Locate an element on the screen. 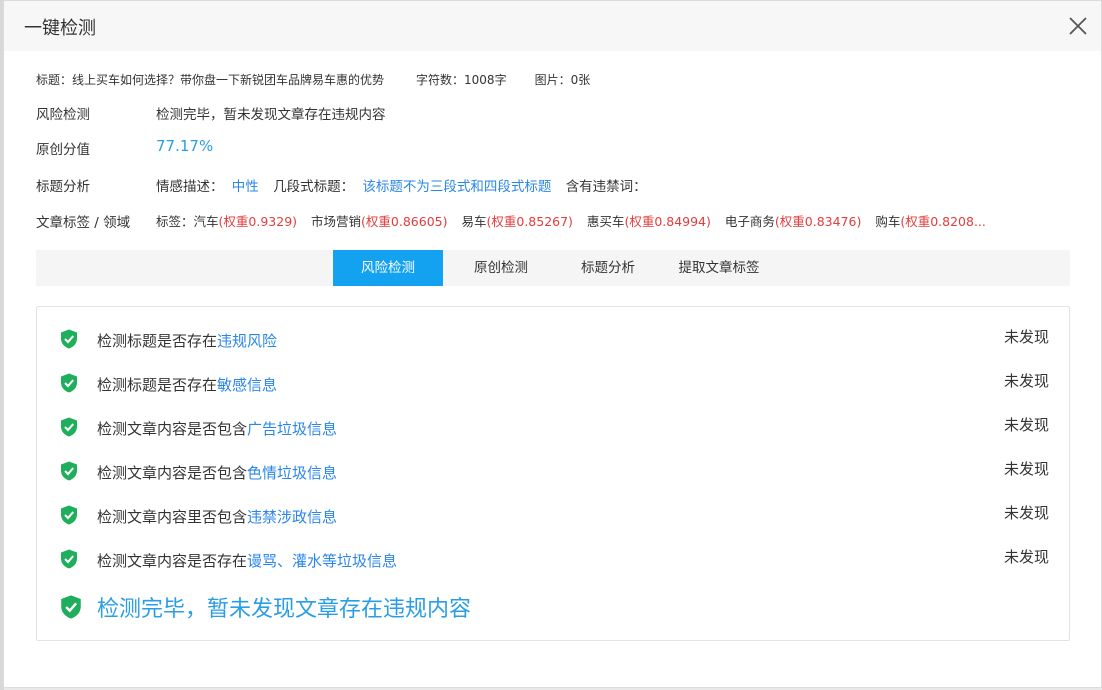 The width and height of the screenshot is (1102, 690). tab-risk-check: 风险检测 is located at coordinates (388, 268).